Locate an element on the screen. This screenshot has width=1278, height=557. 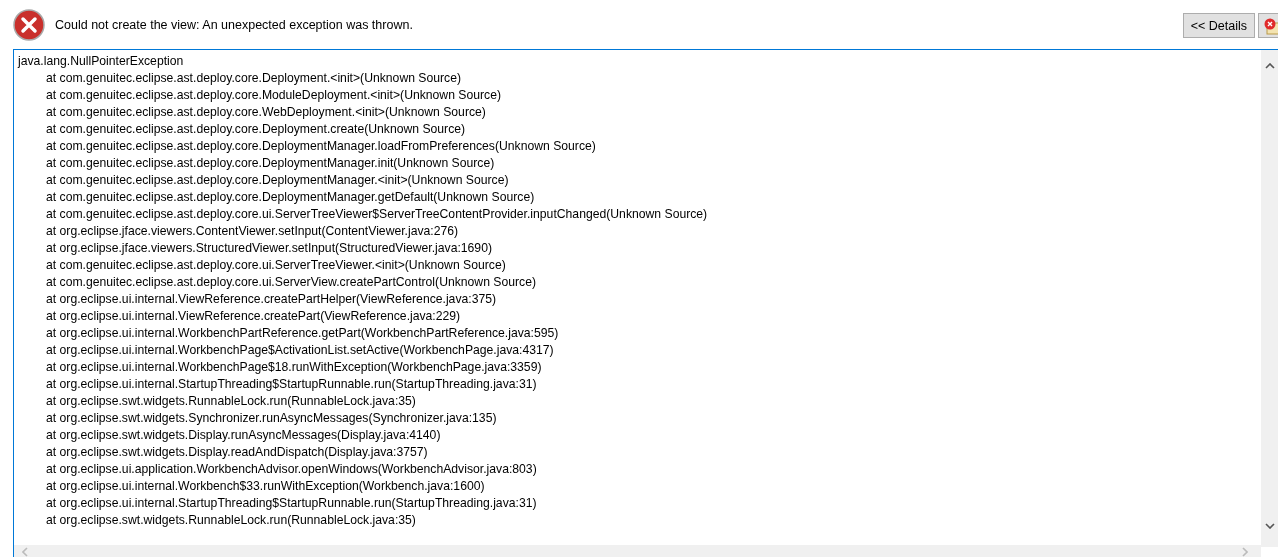
stack-frame-line: at org.eclipse.ui.internal.ViewReference.createPart(ViewReference.java:229) is located at coordinates (253, 316).